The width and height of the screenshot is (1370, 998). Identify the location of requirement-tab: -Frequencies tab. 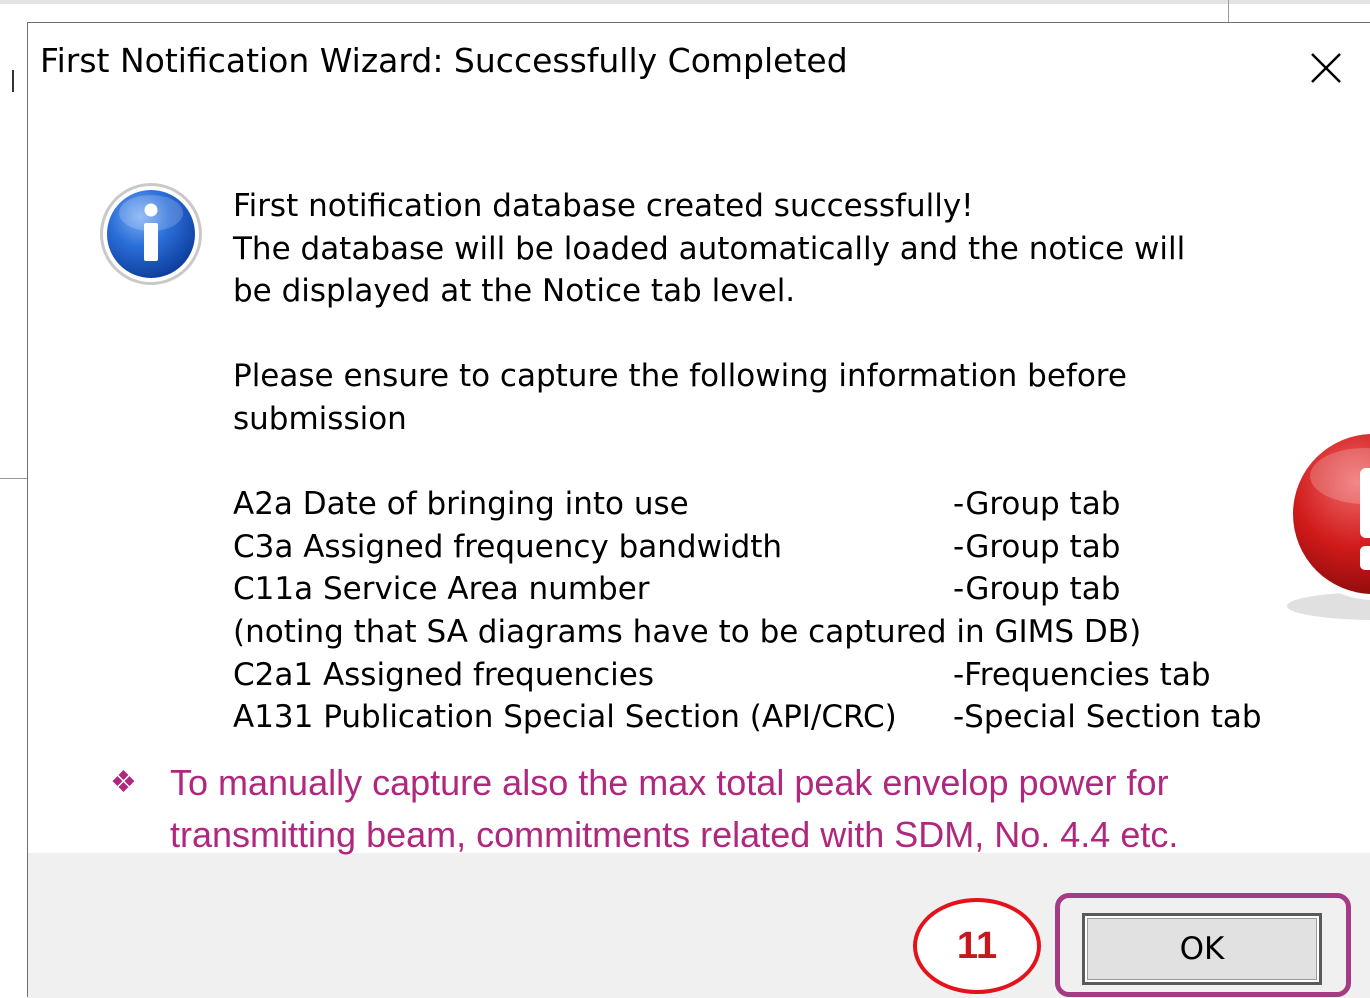
(1082, 674).